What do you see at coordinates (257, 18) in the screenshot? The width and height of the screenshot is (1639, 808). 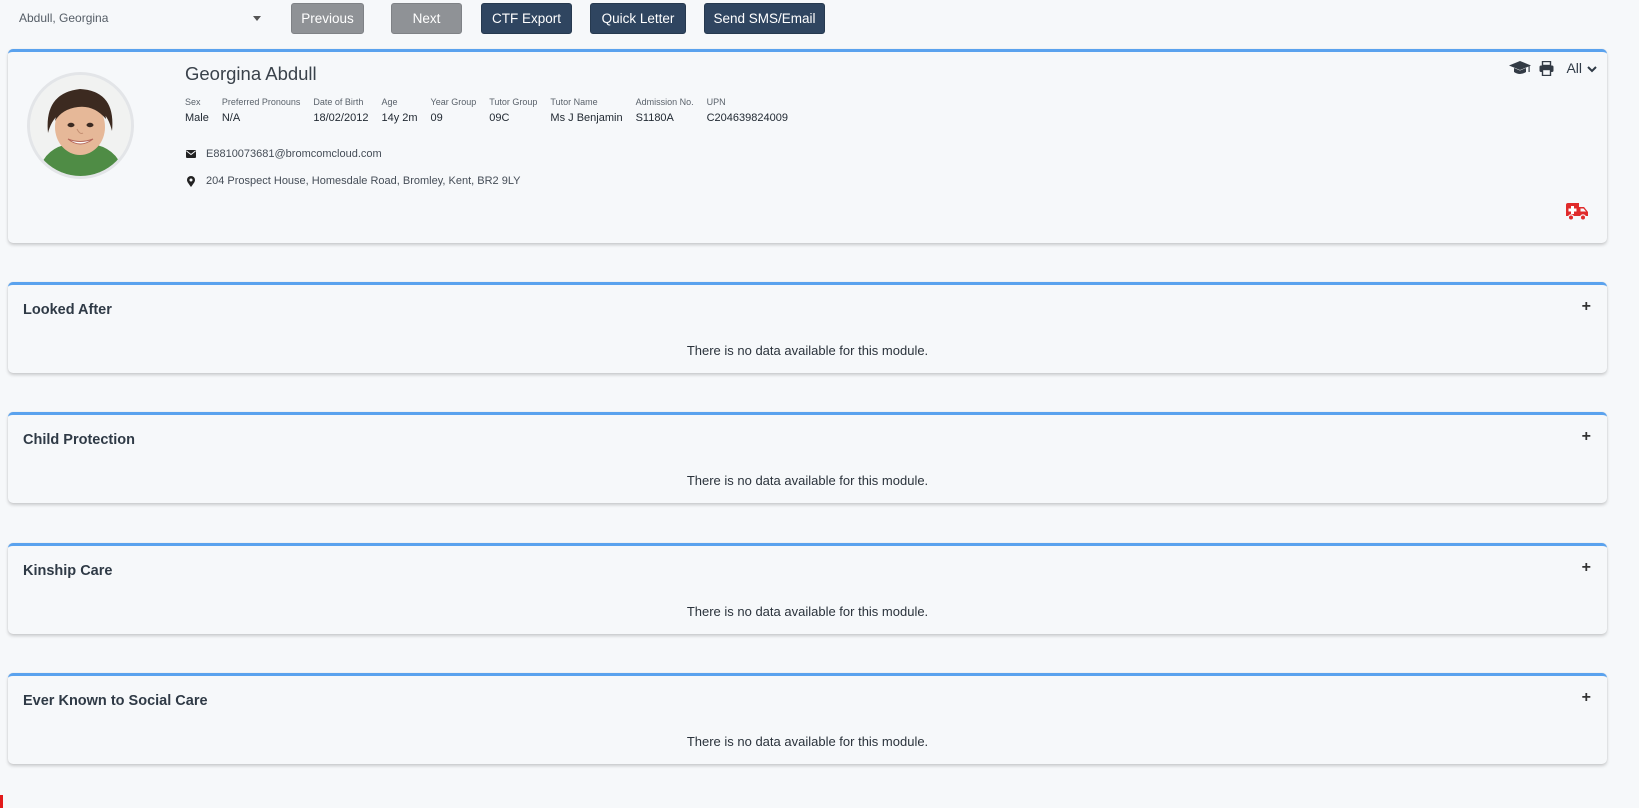 I see `caret-down-icon` at bounding box center [257, 18].